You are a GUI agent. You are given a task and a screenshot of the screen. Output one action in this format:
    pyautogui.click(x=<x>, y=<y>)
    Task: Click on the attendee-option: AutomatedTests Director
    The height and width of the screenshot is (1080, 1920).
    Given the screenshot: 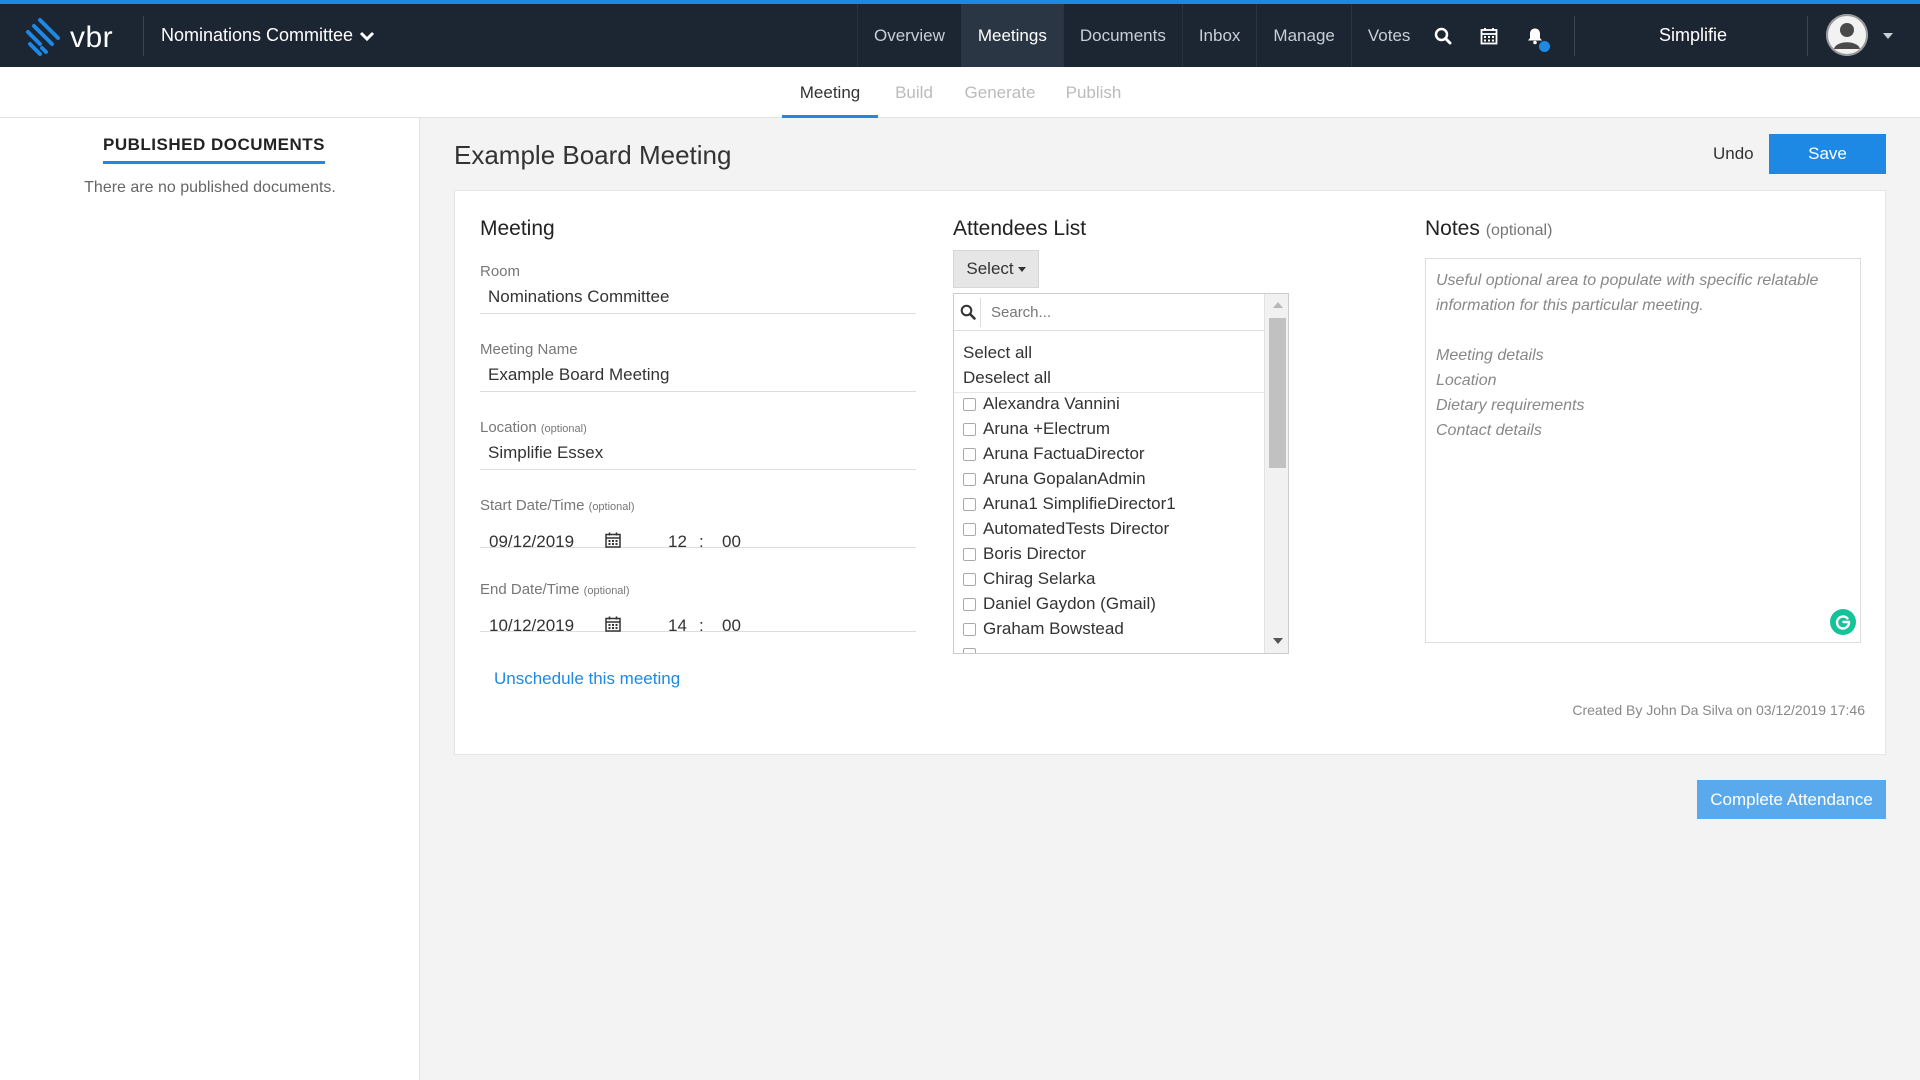 What is the action you would take?
    pyautogui.click(x=1109, y=530)
    